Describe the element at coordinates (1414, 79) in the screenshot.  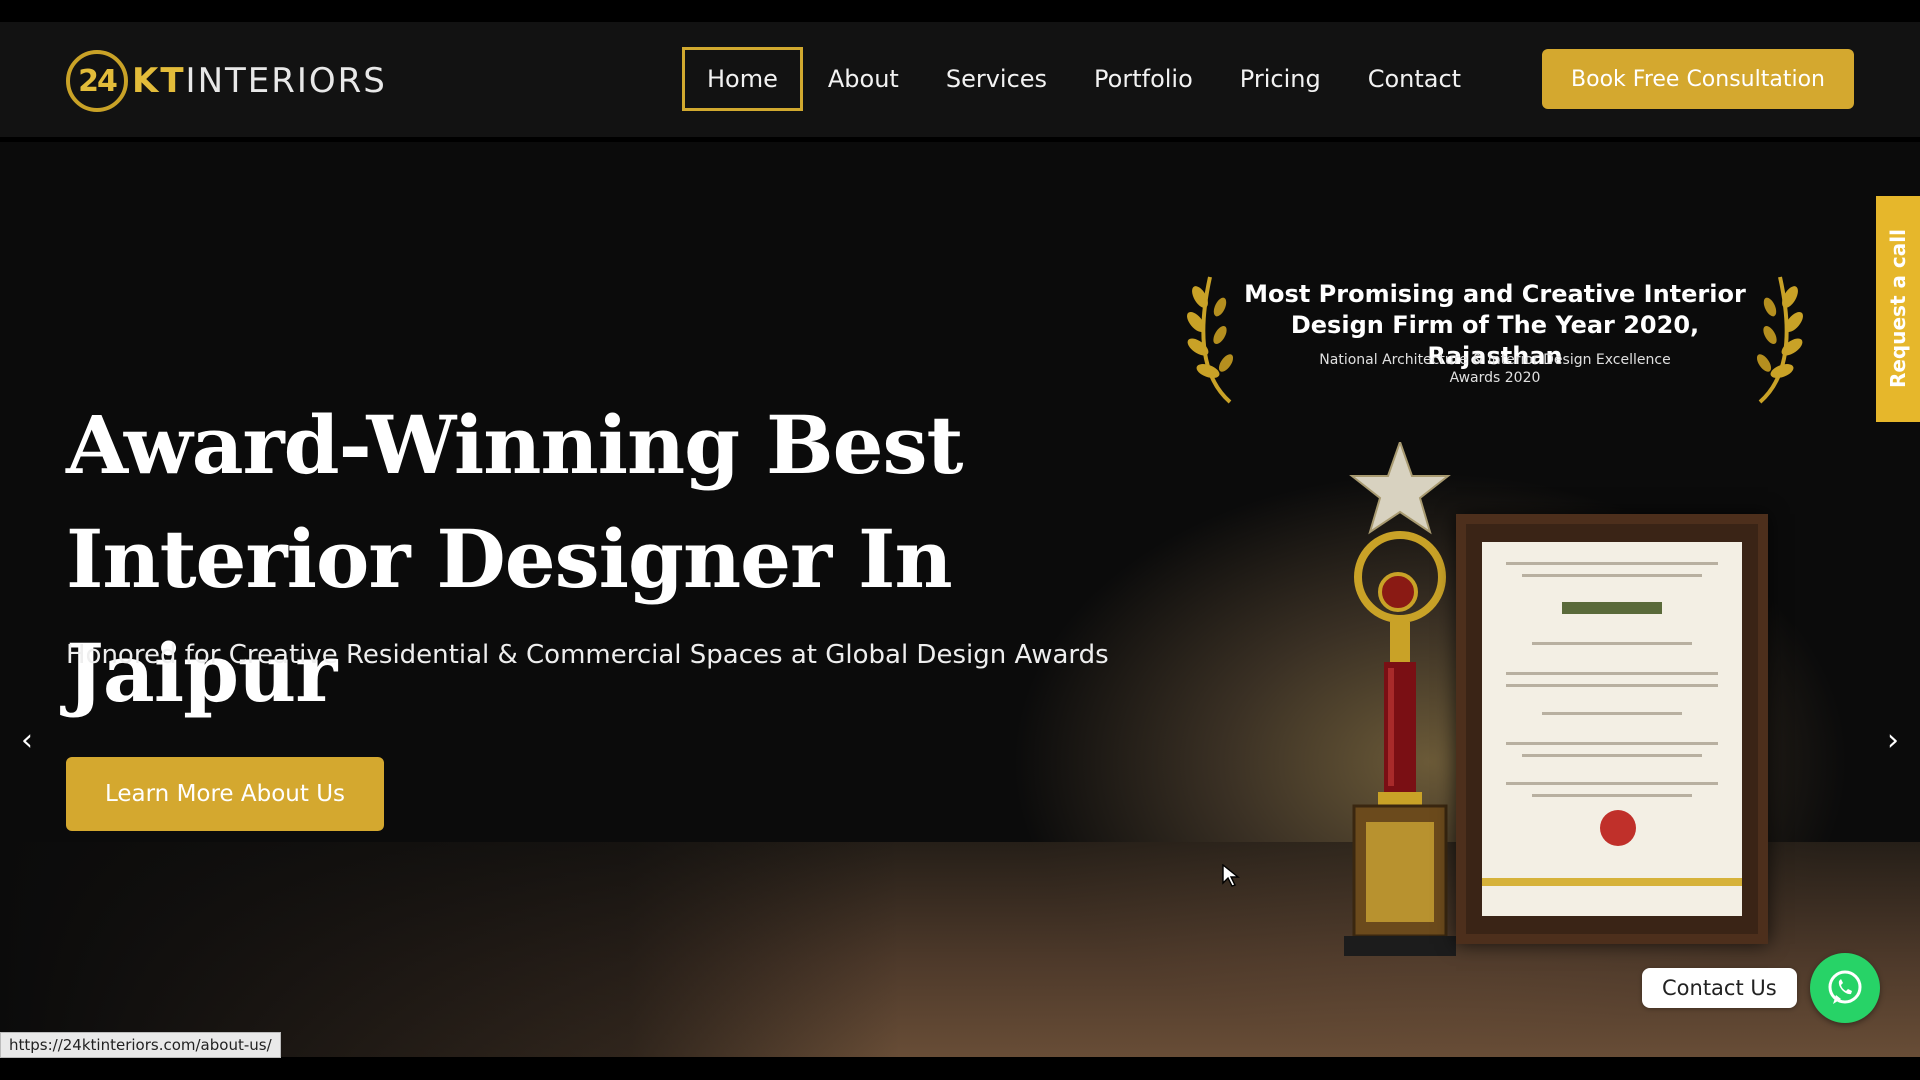
I see `nav-contact: Contact` at that location.